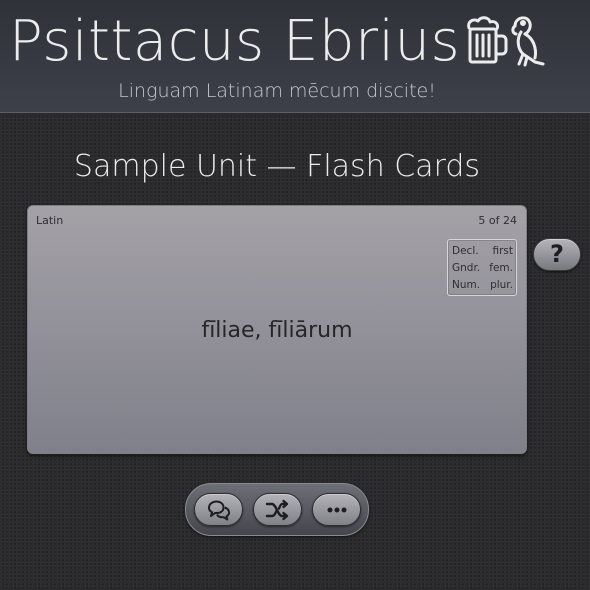  I want to click on help-button: ?, so click(557, 254).